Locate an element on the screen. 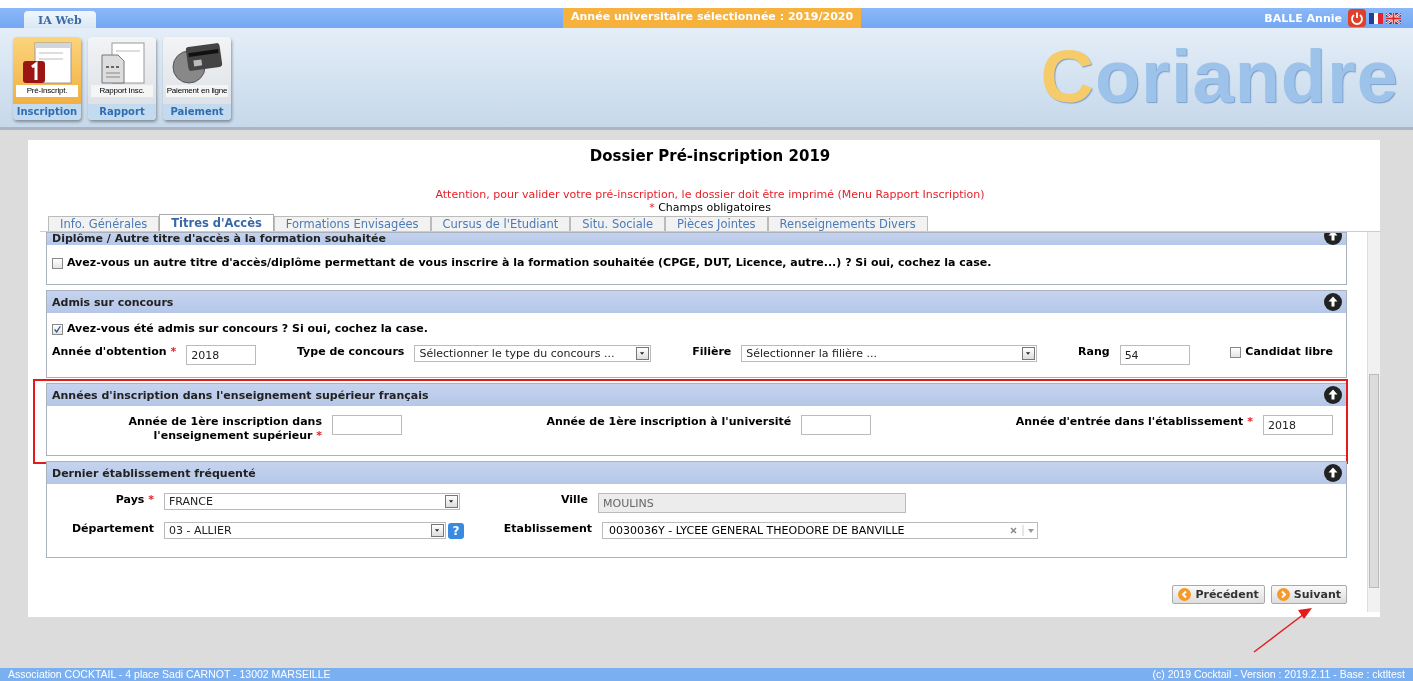 This screenshot has width=1413, height=681. section-title: Dernier établissement fréquenté is located at coordinates (154, 473).